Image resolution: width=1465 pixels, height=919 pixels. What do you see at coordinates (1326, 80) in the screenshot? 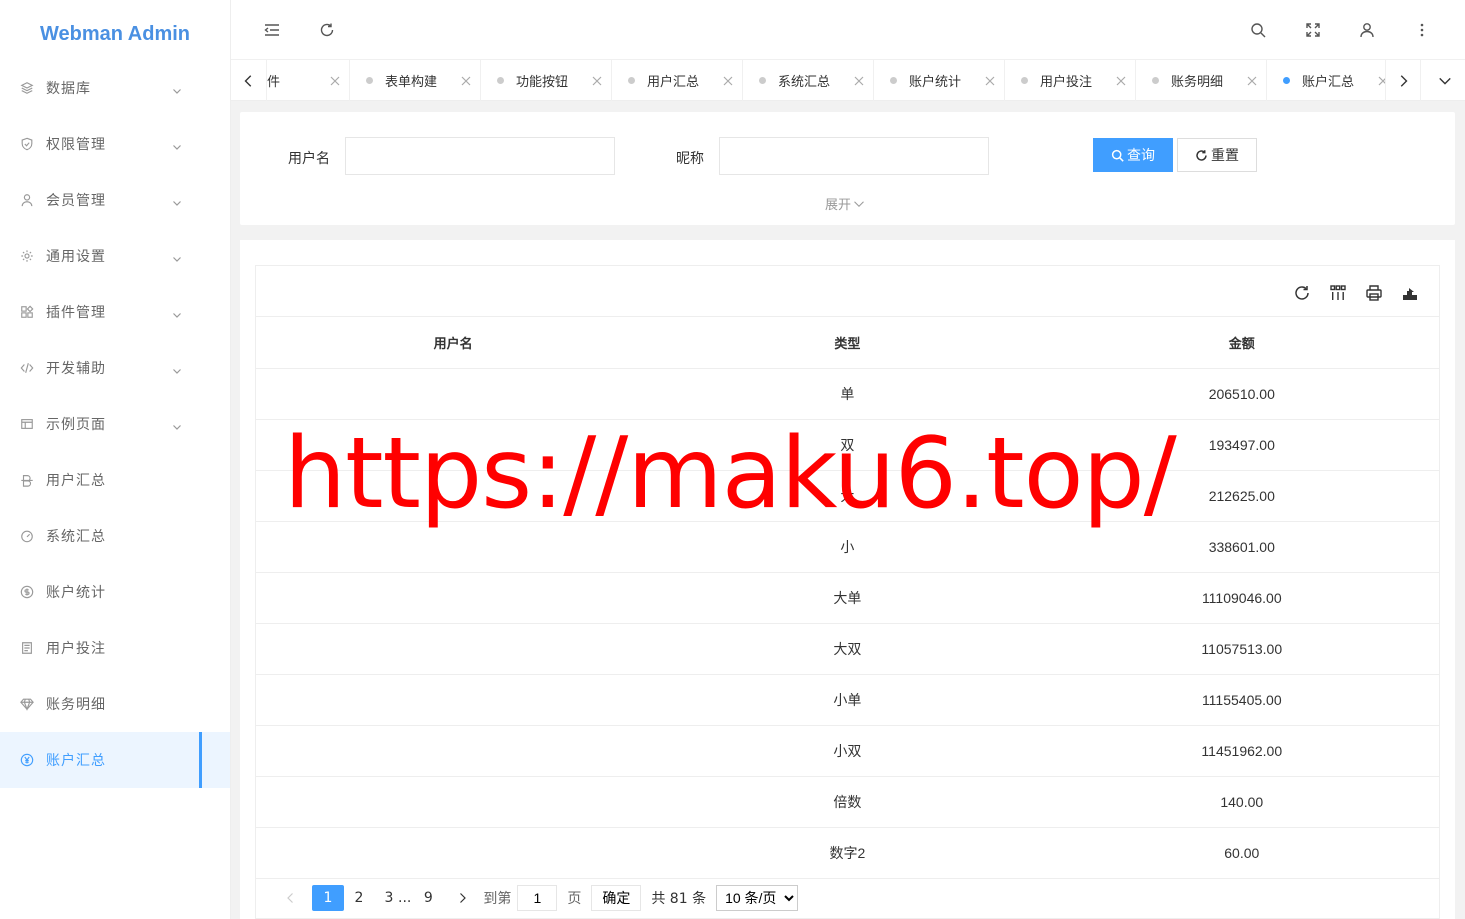
I see `tab: 账户汇总` at bounding box center [1326, 80].